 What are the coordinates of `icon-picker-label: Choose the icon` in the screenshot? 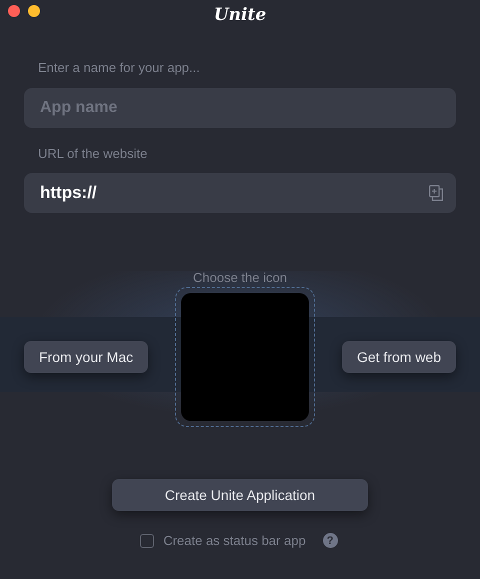 It's located at (240, 278).